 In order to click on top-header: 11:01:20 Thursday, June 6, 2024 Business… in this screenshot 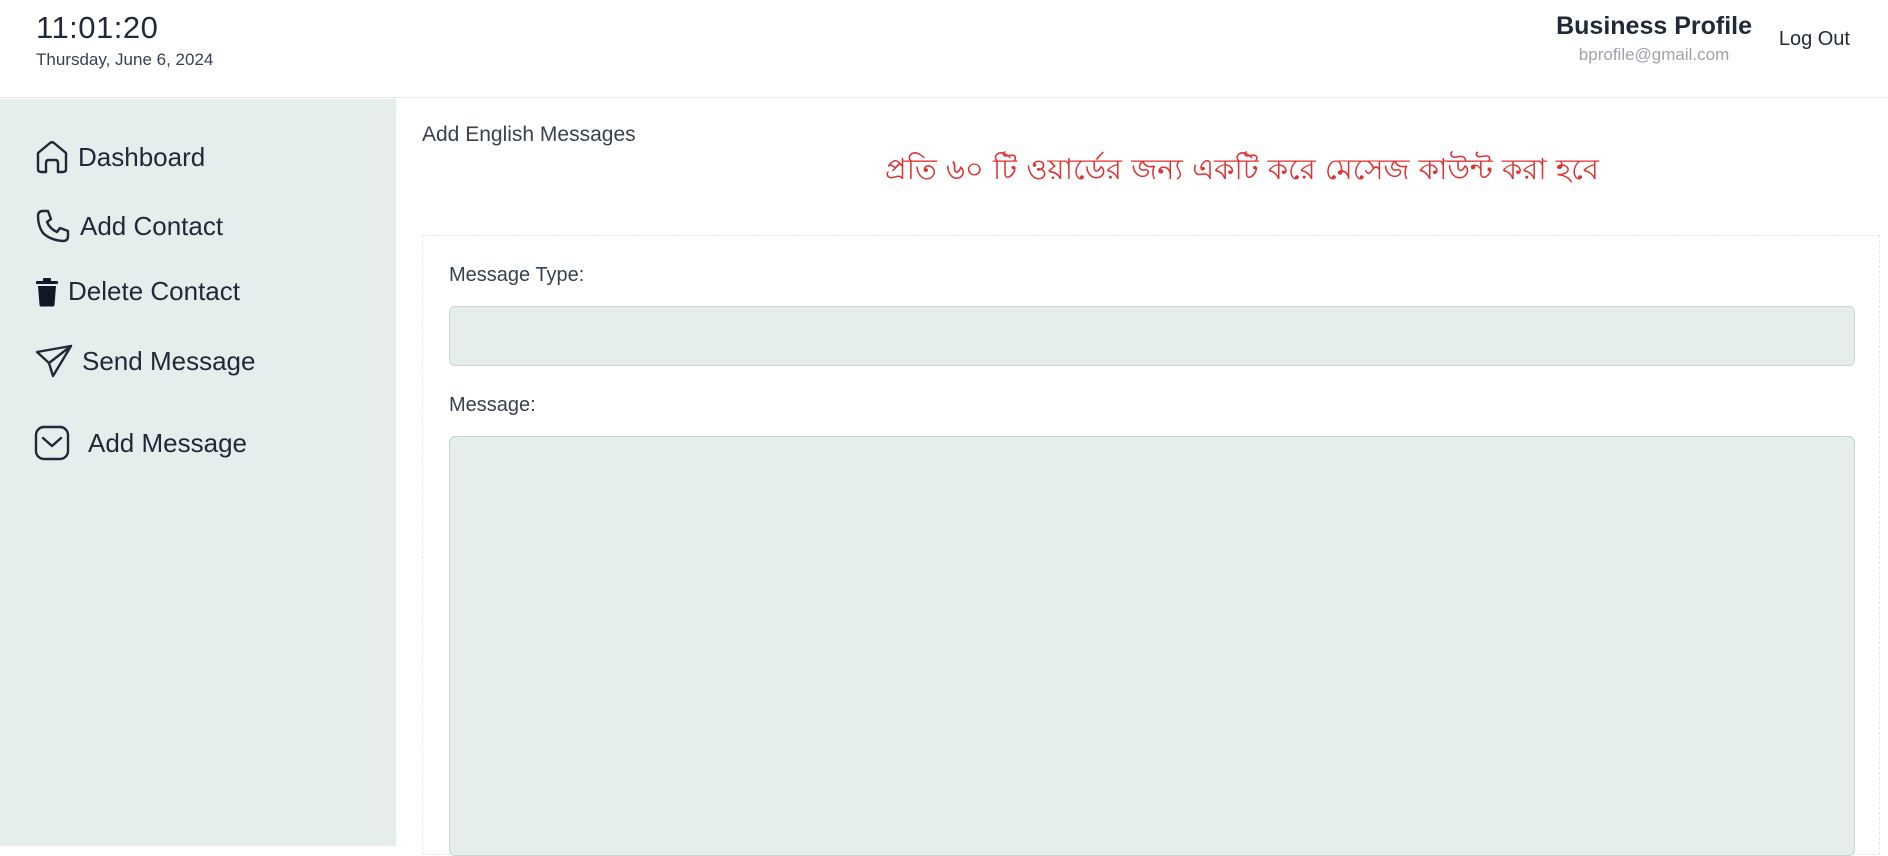, I will do `click(944, 49)`.